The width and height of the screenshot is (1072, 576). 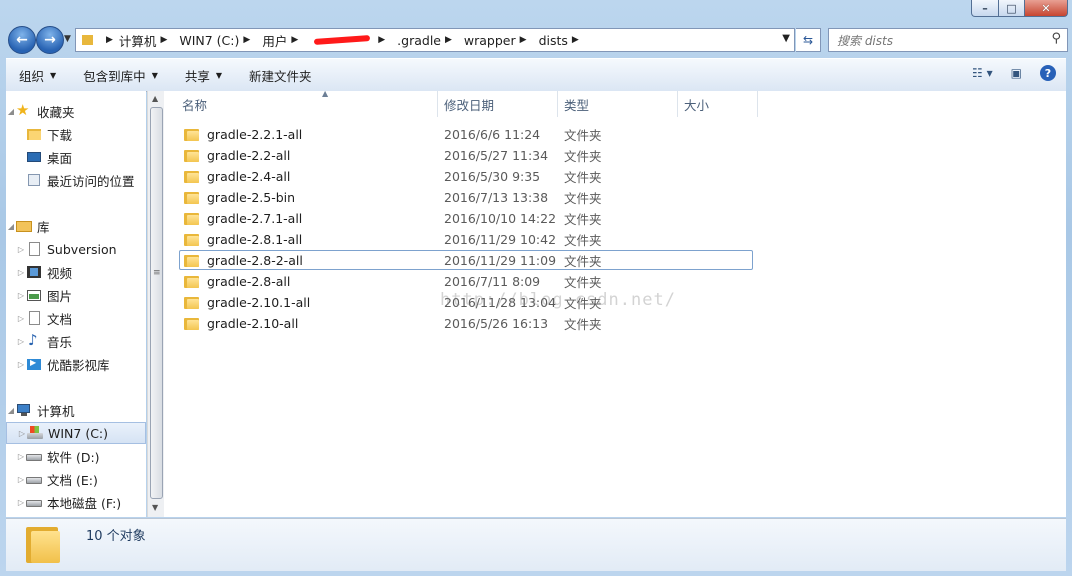 What do you see at coordinates (76, 111) in the screenshot?
I see `nav-favorites: ◢收藏夹` at bounding box center [76, 111].